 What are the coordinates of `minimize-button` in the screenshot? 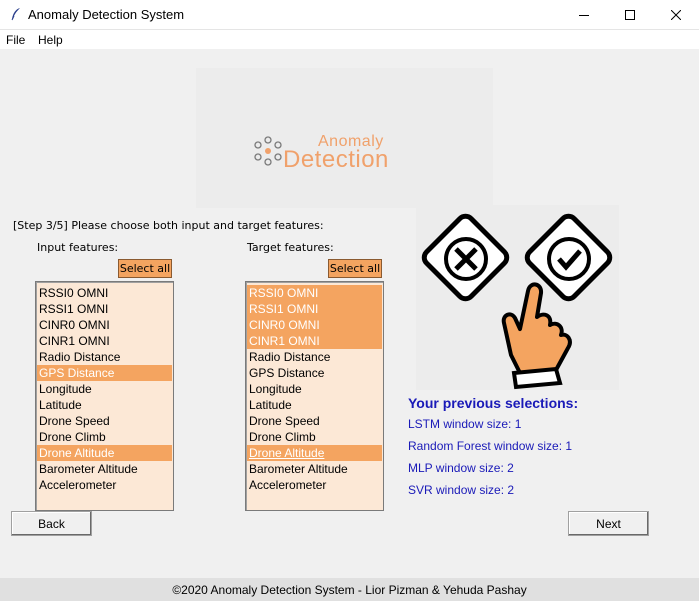 It's located at (584, 15).